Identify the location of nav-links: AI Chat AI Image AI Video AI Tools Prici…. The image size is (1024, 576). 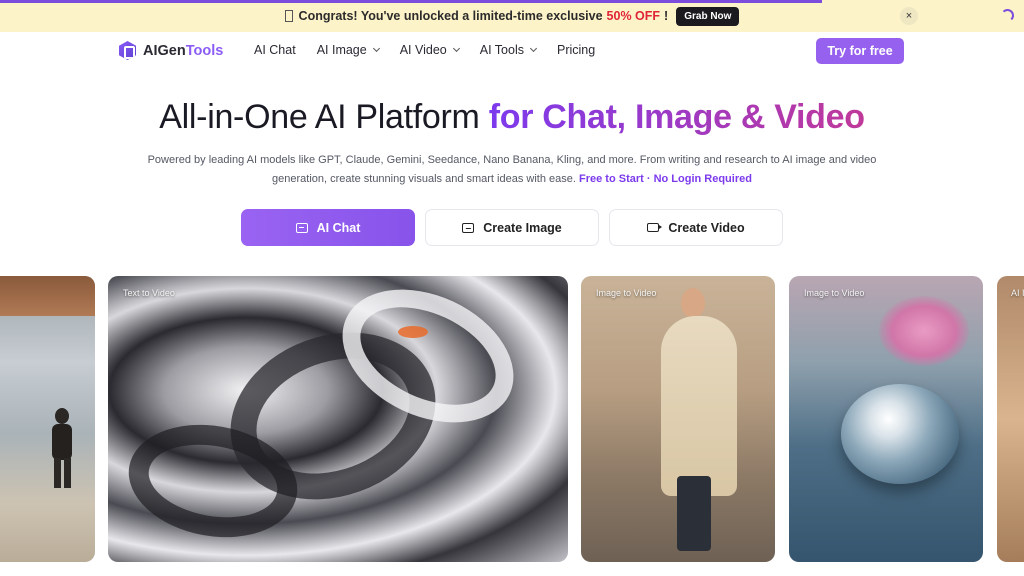
(424, 50).